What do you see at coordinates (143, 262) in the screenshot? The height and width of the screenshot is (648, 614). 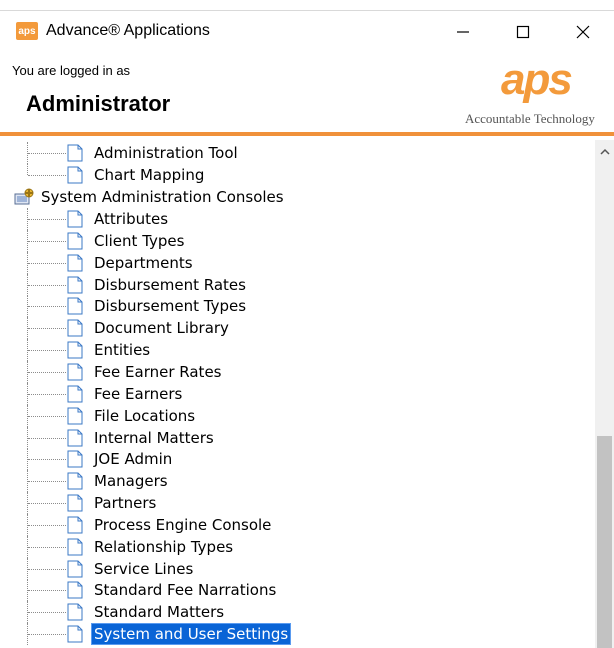 I see `tree-item-label: Departments` at bounding box center [143, 262].